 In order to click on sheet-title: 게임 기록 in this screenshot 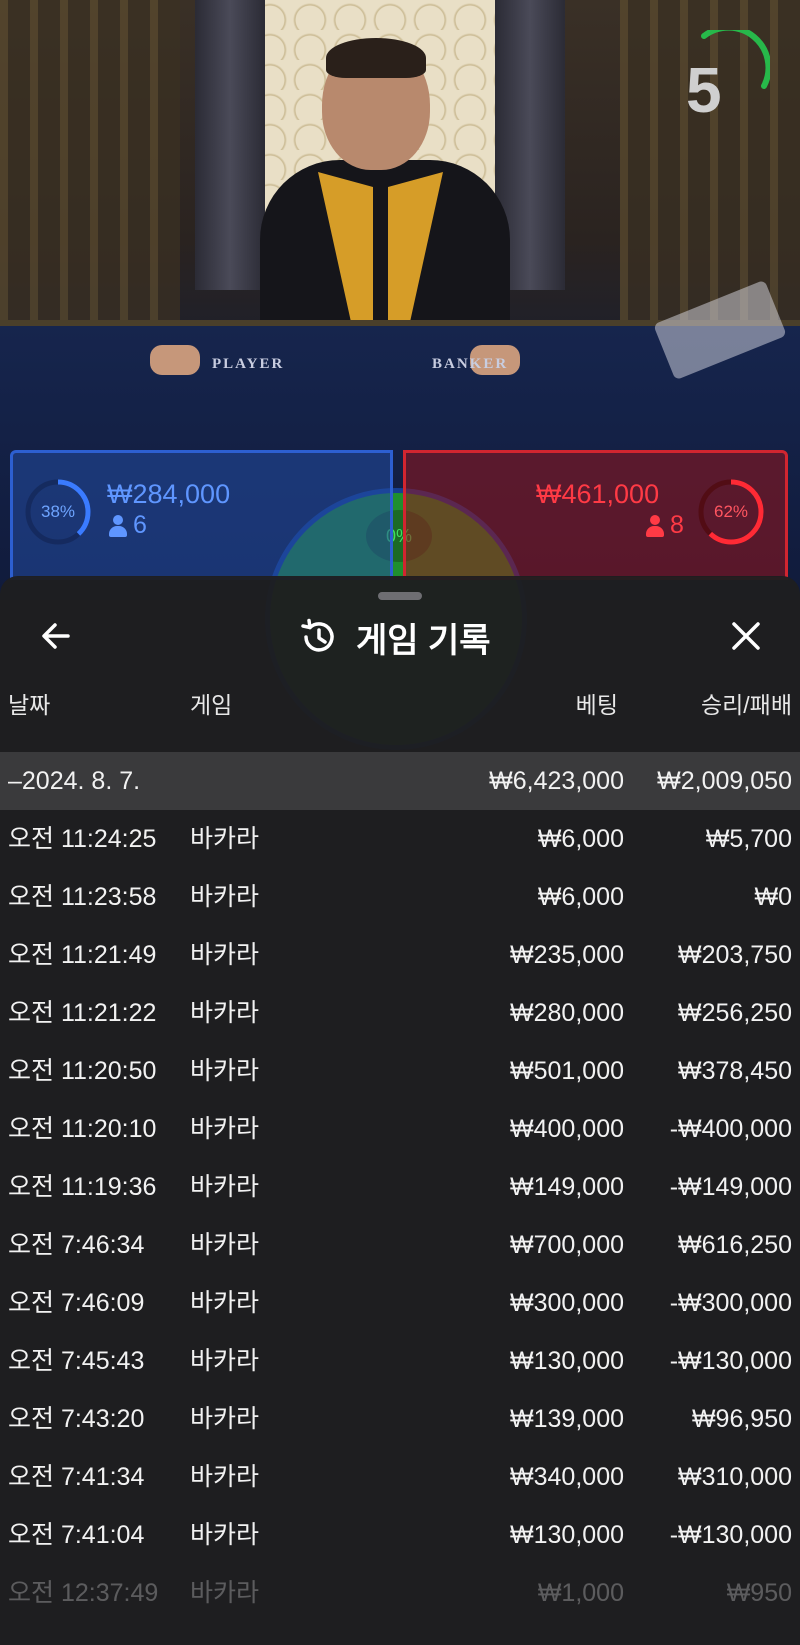, I will do `click(394, 637)`.